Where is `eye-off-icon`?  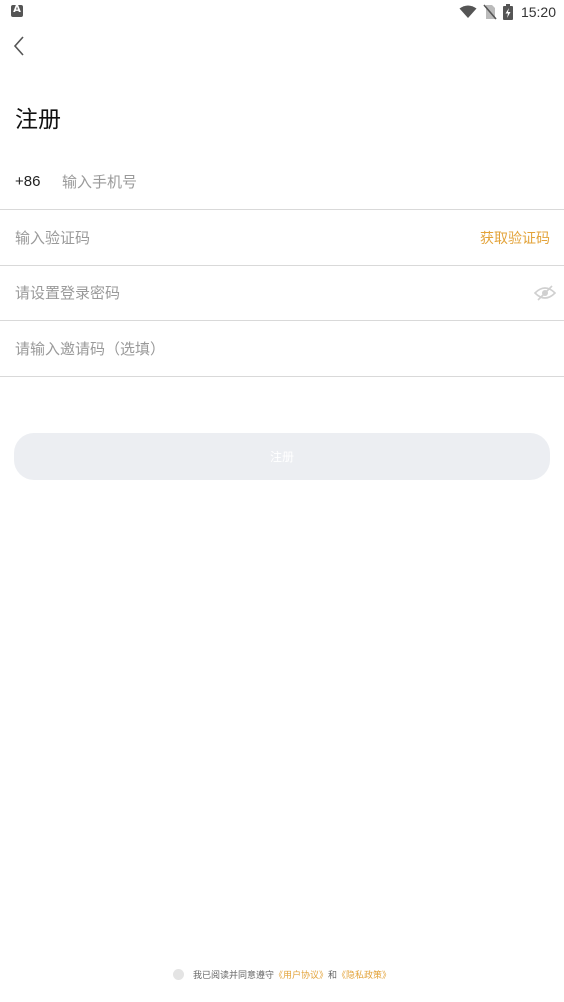 eye-off-icon is located at coordinates (545, 293).